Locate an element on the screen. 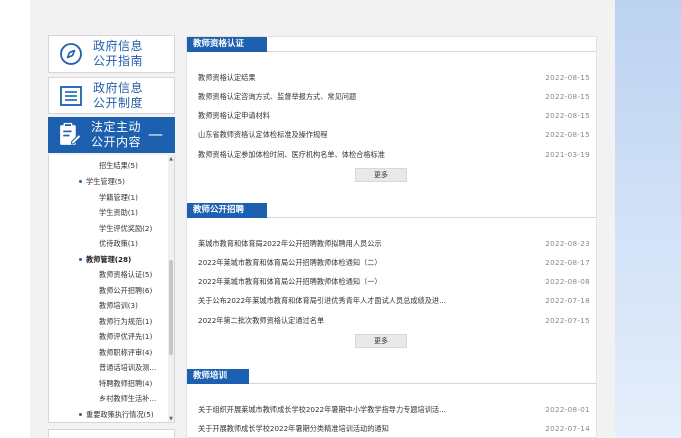  item-date: 2022-08-23 is located at coordinates (567, 243).